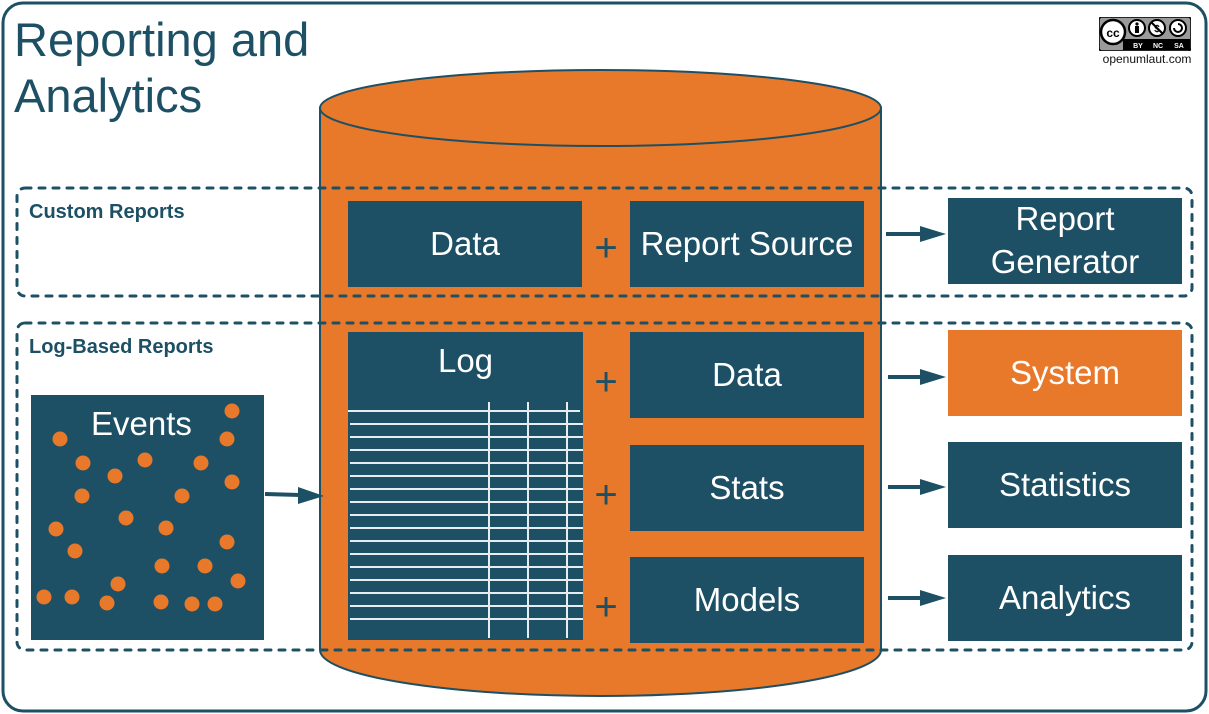 The width and height of the screenshot is (1209, 714). I want to click on sharealike-icon, so click(1178, 28).